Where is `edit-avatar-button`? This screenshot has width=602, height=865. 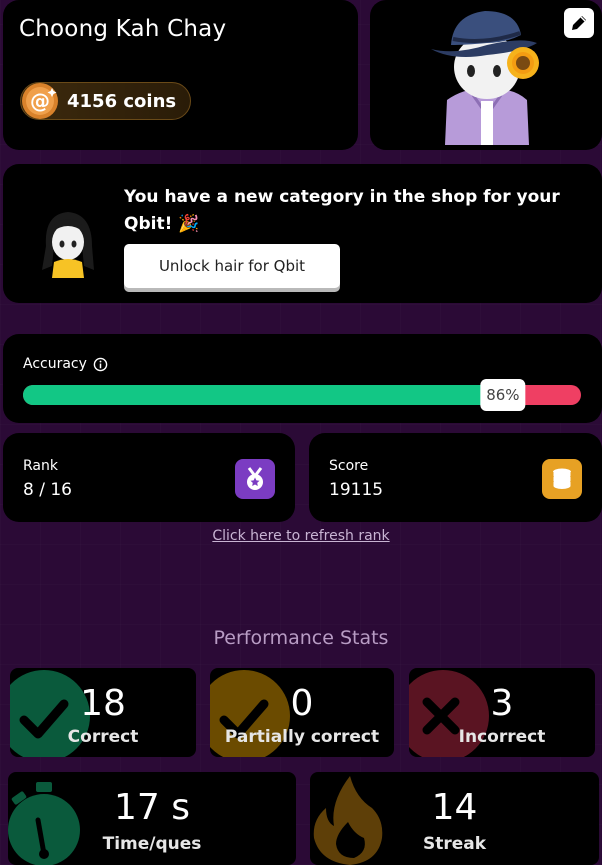
edit-avatar-button is located at coordinates (579, 23).